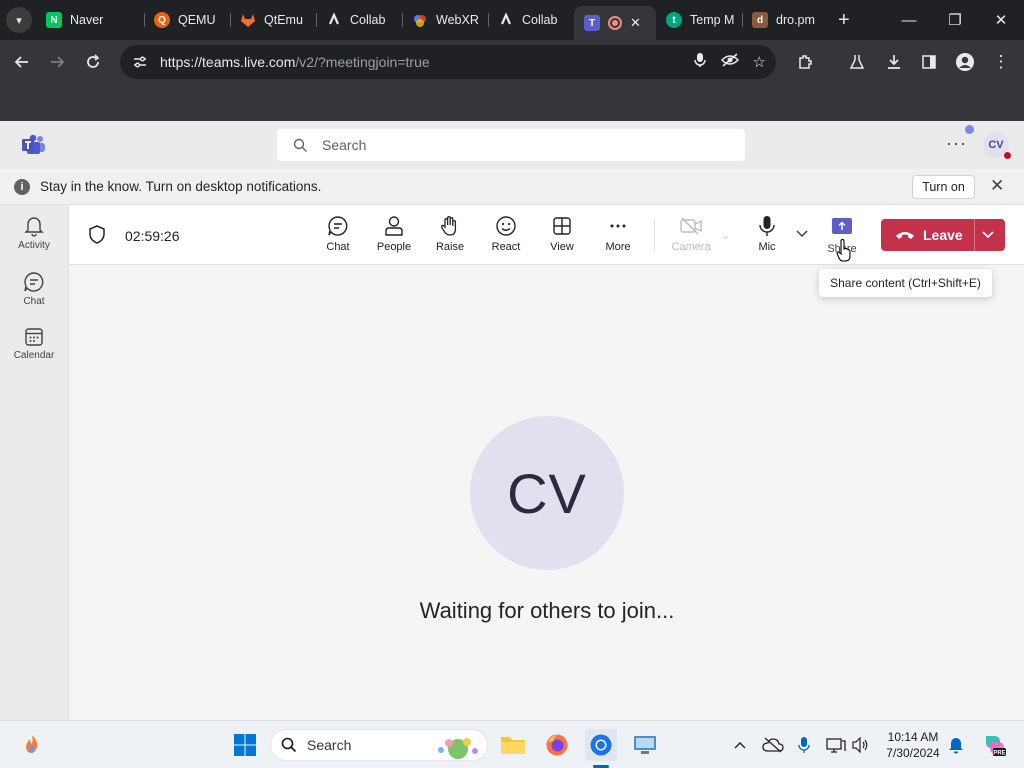  Describe the element at coordinates (773, 744) in the screenshot. I see `cloud-sync-icon` at that location.